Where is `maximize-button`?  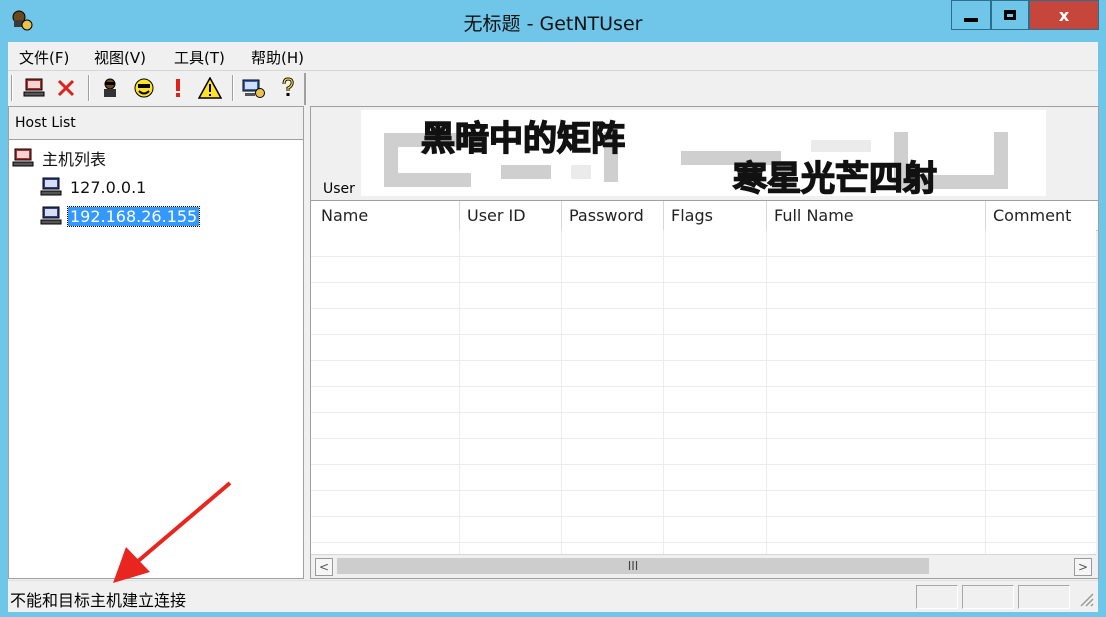
maximize-button is located at coordinates (1010, 15).